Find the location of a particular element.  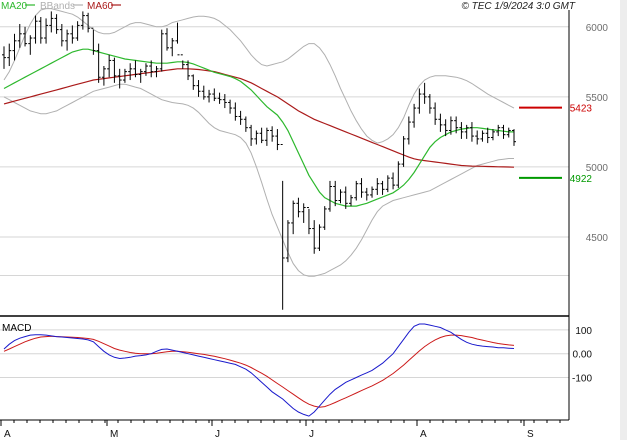

price-axis-ticks: 4500 5000 5500 6000 is located at coordinates (597, 133).